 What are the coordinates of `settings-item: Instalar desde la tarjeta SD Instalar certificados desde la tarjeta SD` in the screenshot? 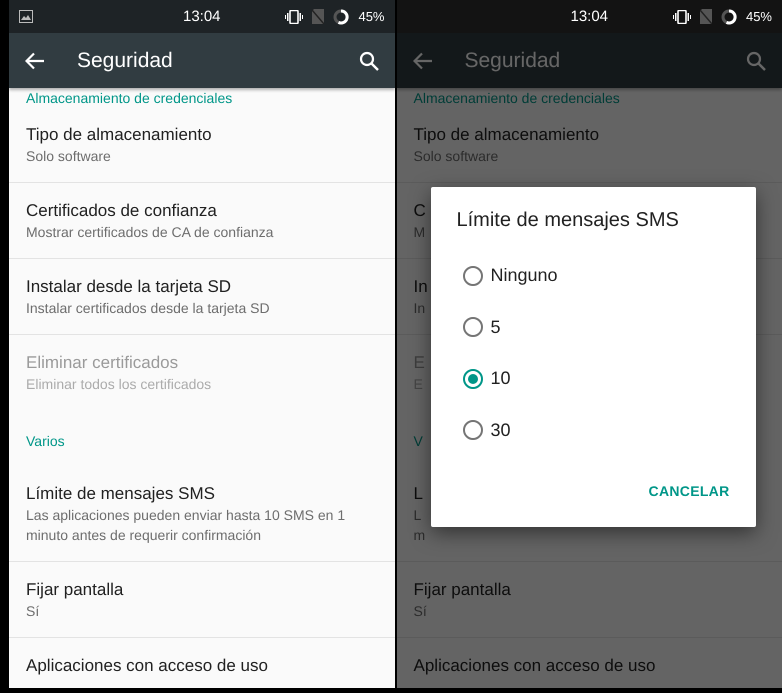 It's located at (201, 297).